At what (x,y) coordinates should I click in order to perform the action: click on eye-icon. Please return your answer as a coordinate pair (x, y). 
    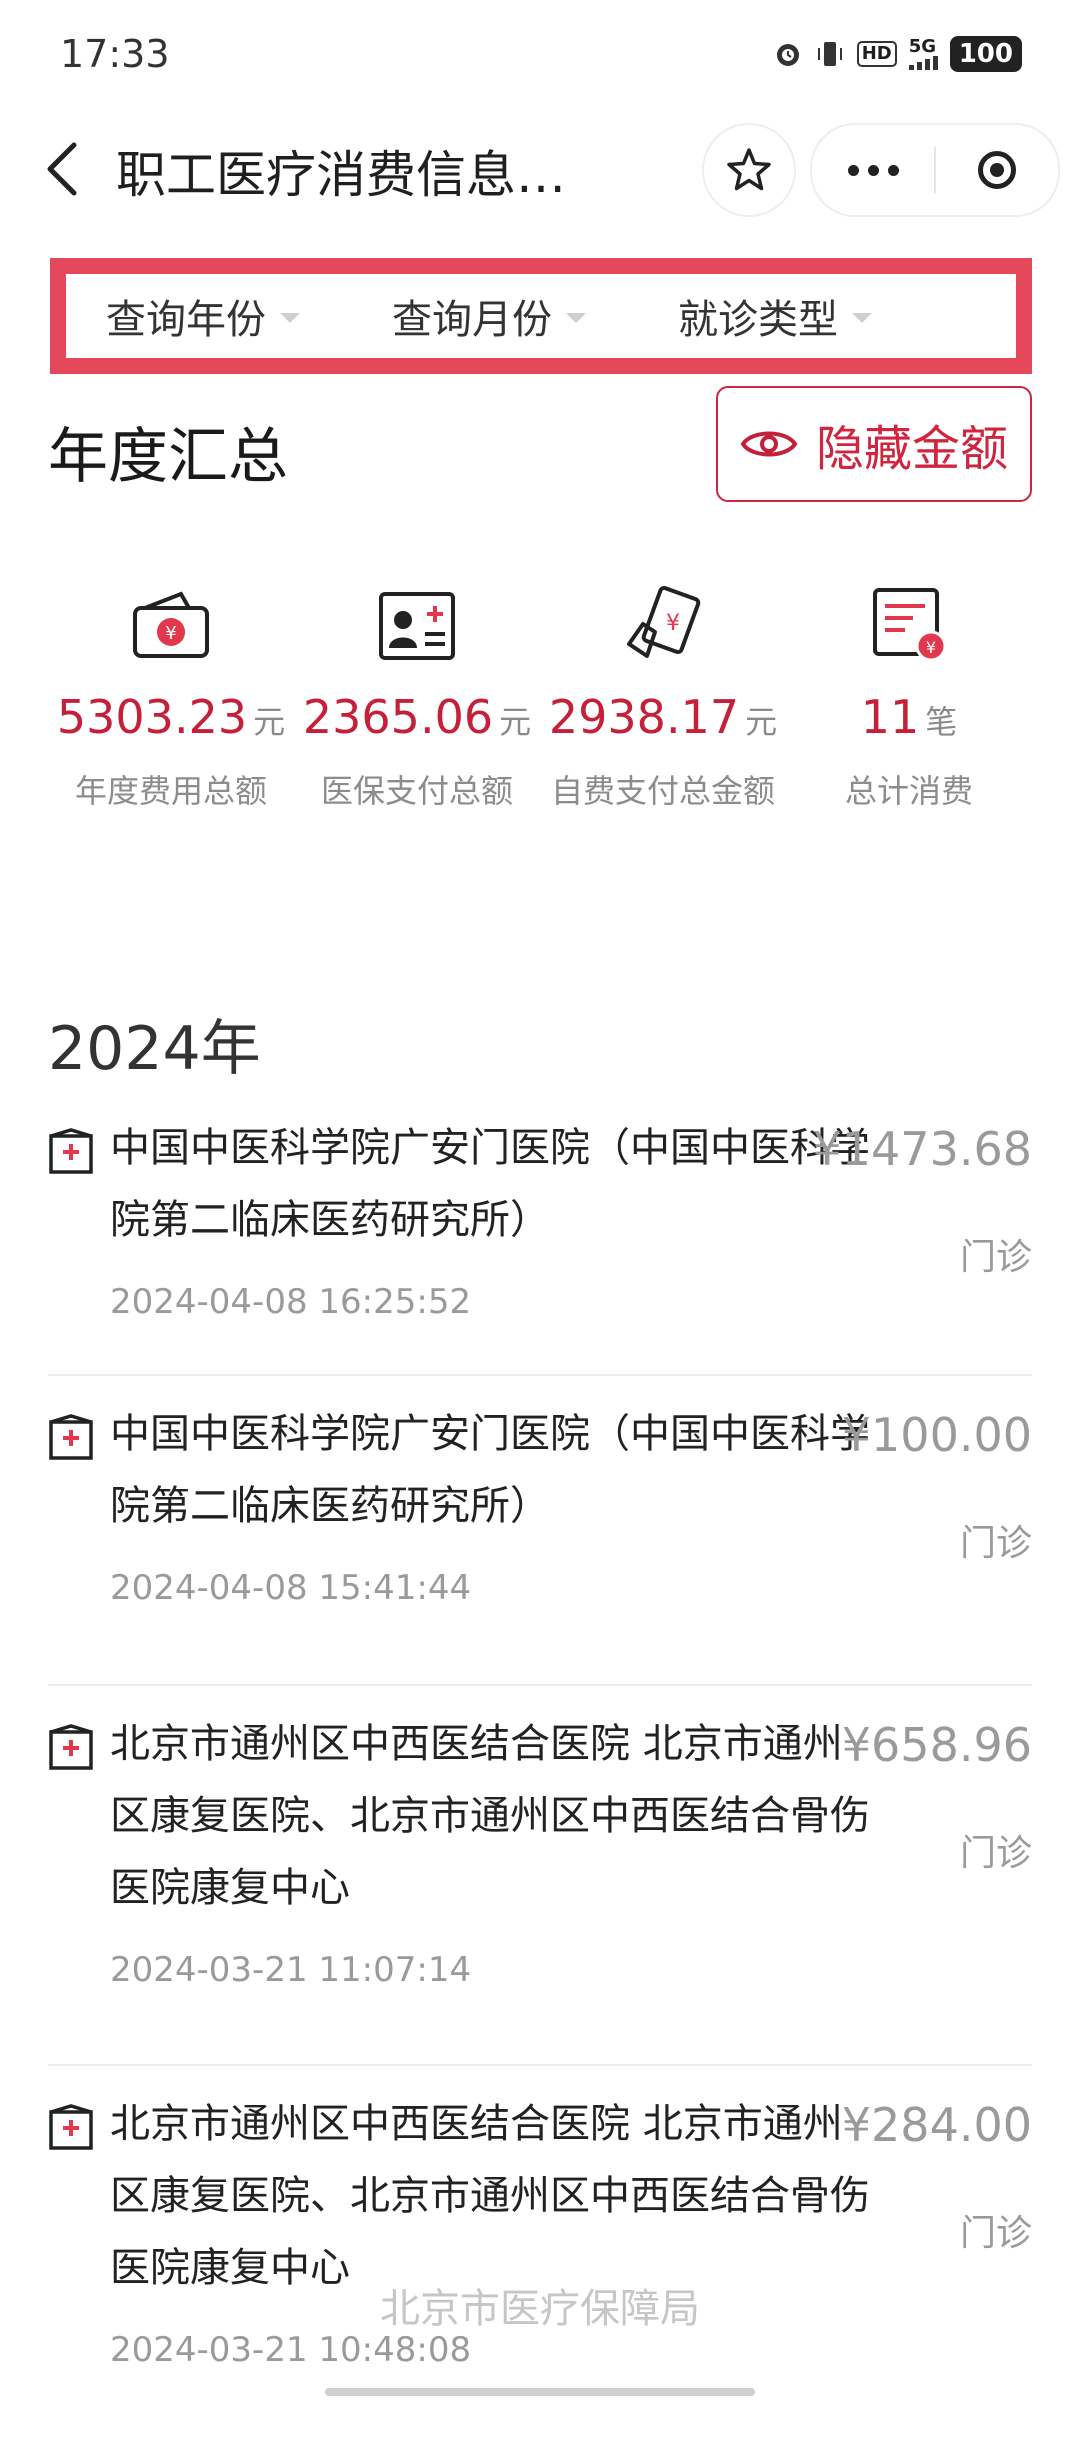
    Looking at the image, I should click on (769, 444).